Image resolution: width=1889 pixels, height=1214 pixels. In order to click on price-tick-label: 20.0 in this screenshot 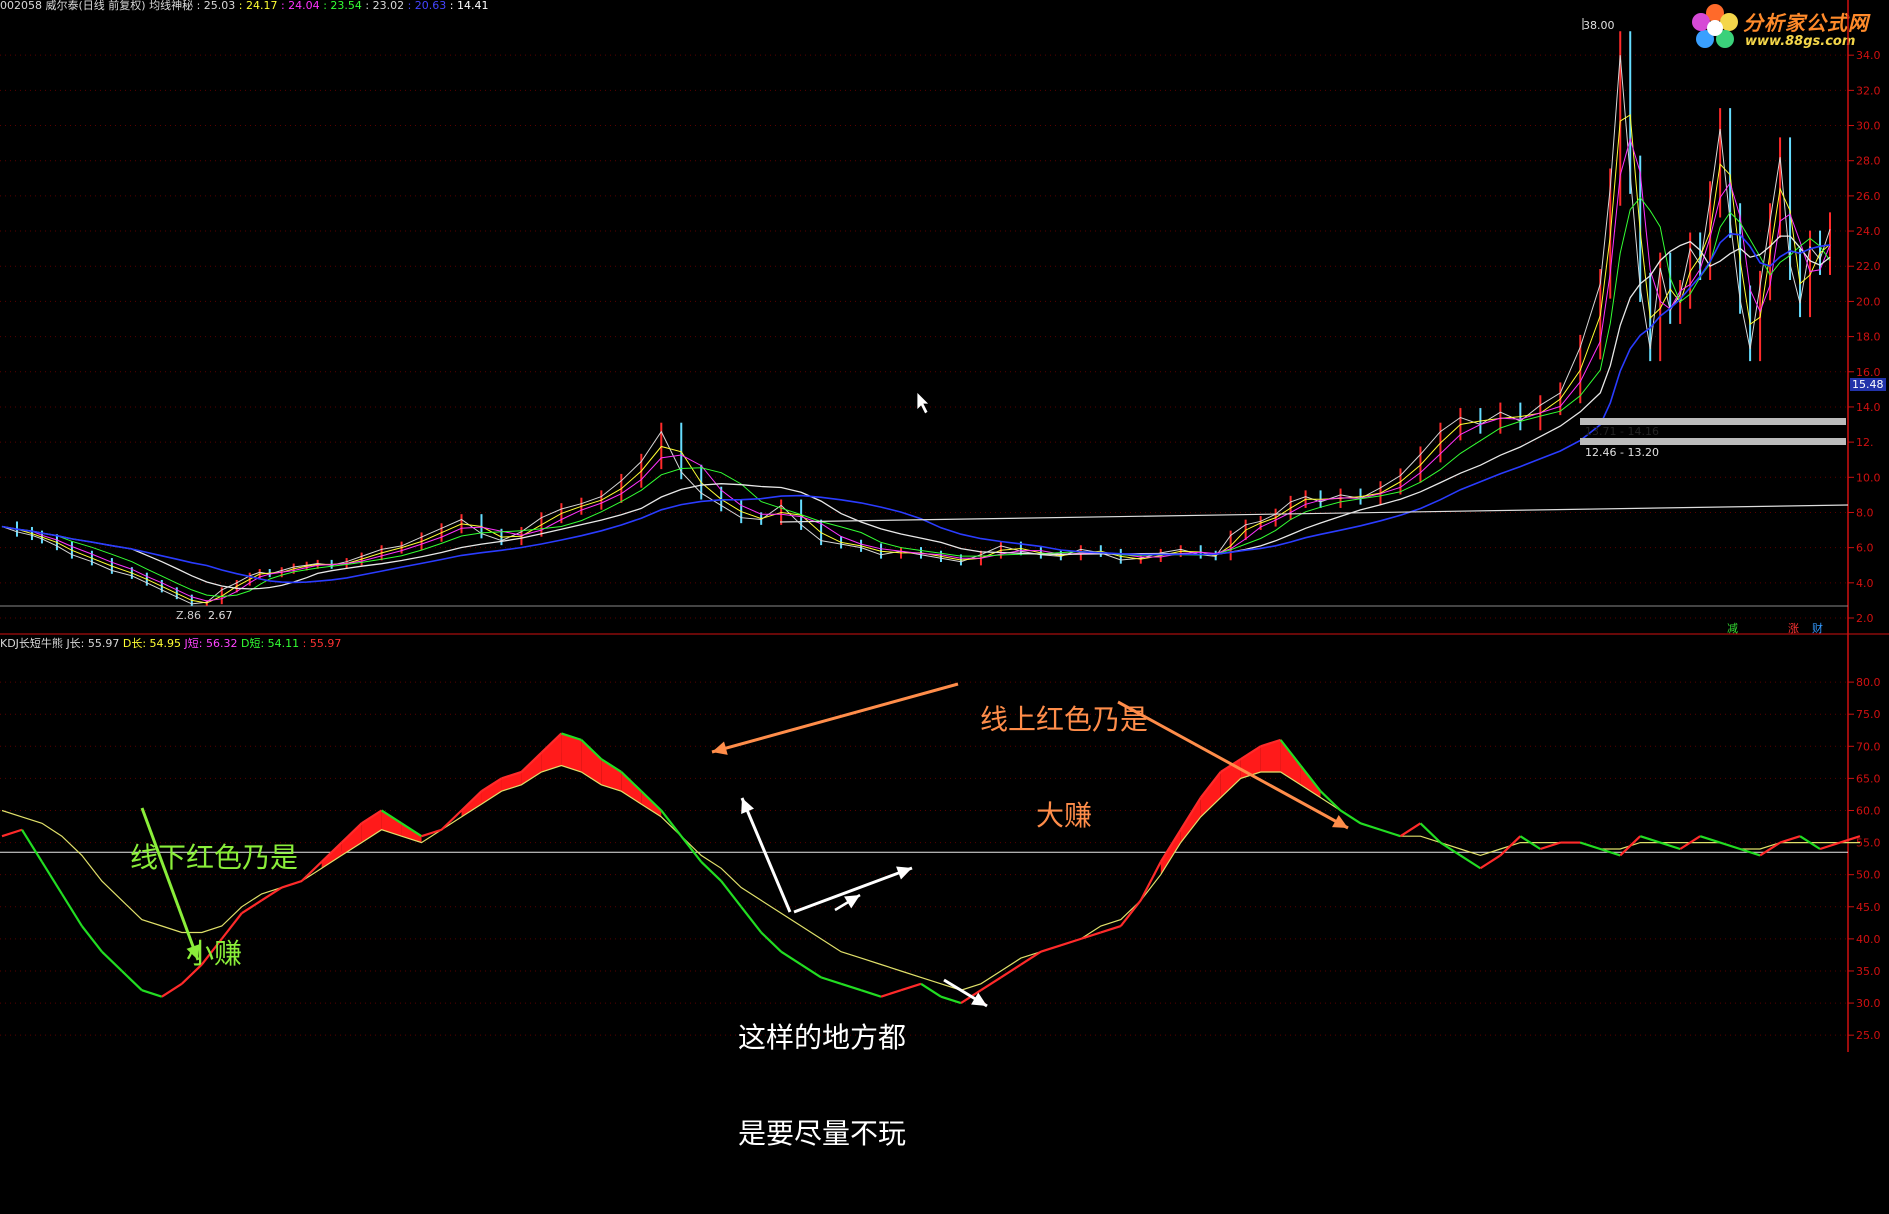, I will do `click(1868, 301)`.